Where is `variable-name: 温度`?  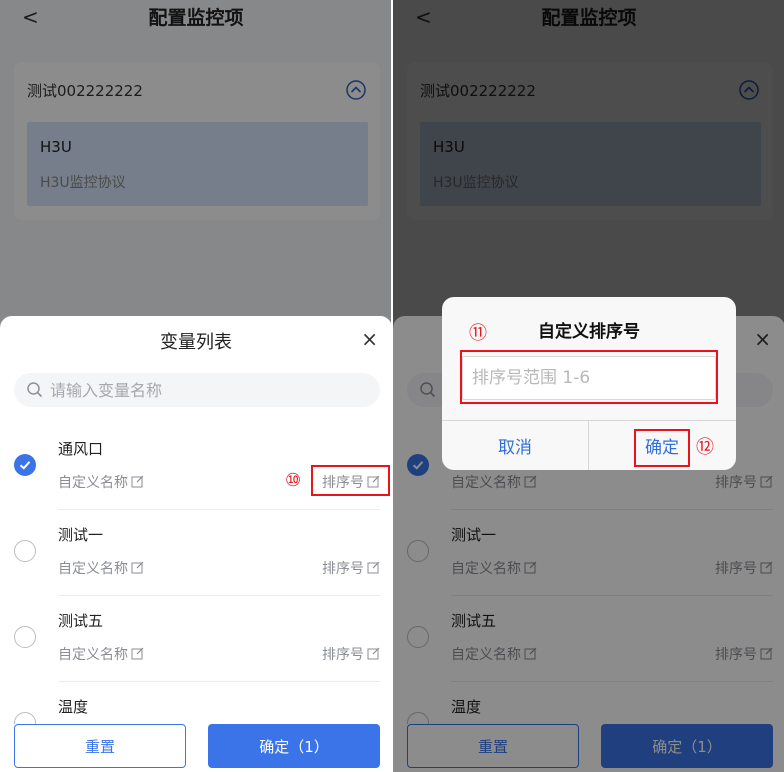
variable-name: 温度 is located at coordinates (73, 707).